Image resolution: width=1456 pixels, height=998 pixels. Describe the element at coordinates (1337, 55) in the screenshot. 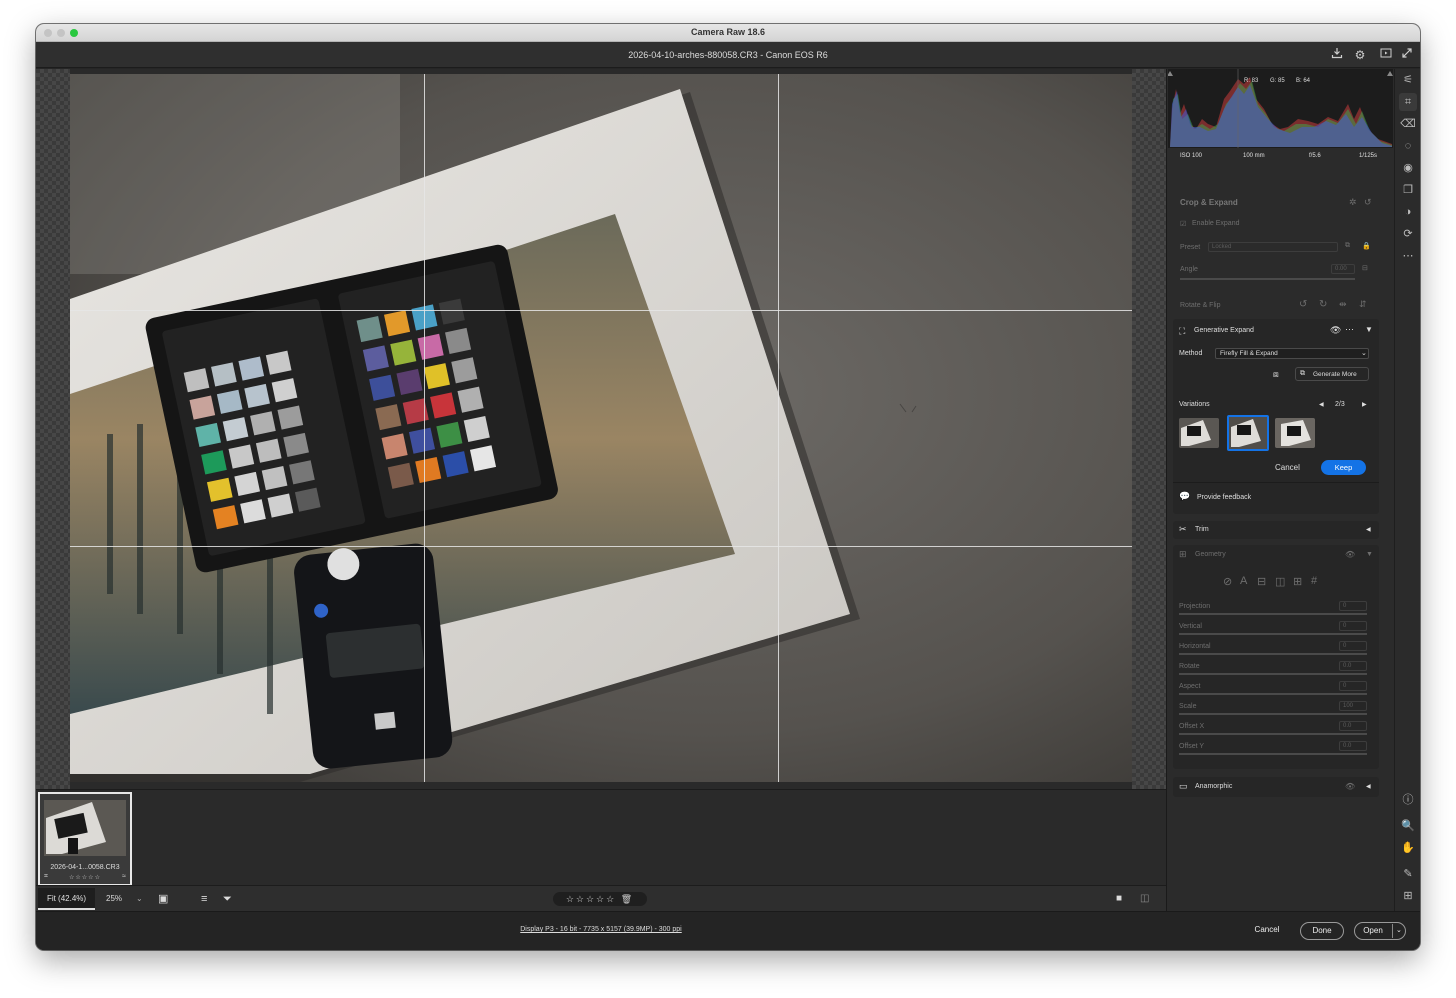

I see `save-image-icon` at that location.